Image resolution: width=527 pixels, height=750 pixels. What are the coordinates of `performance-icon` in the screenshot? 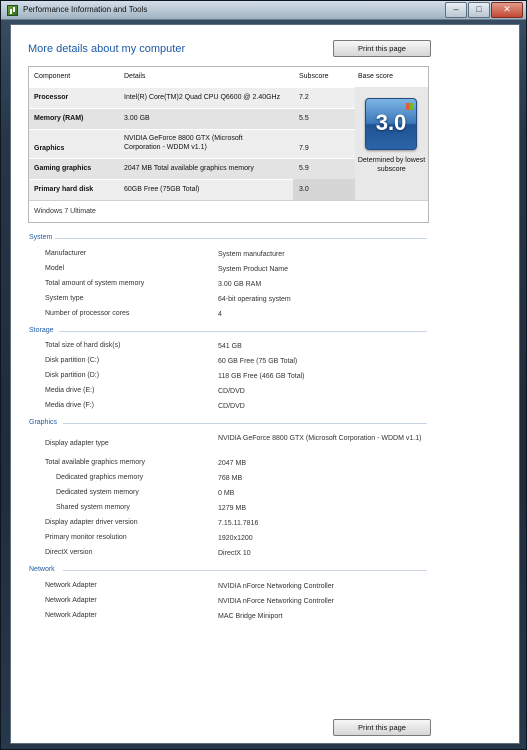 It's located at (12, 10).